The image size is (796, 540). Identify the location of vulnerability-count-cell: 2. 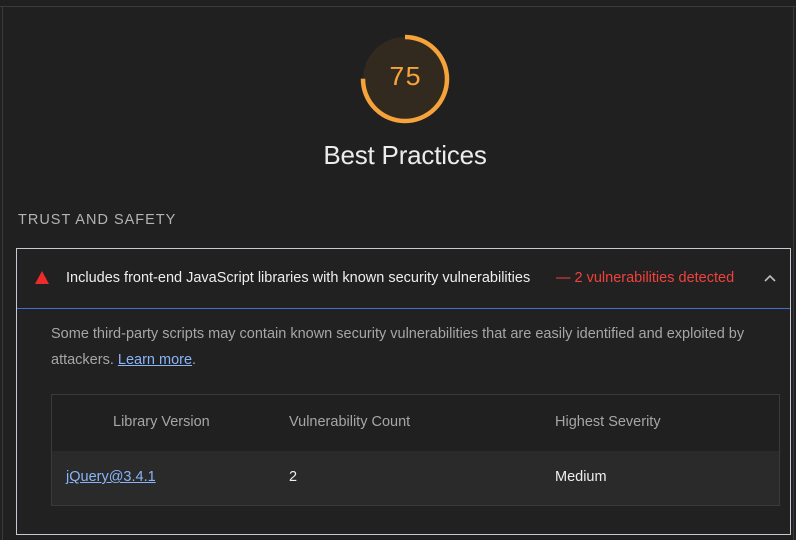
(293, 477).